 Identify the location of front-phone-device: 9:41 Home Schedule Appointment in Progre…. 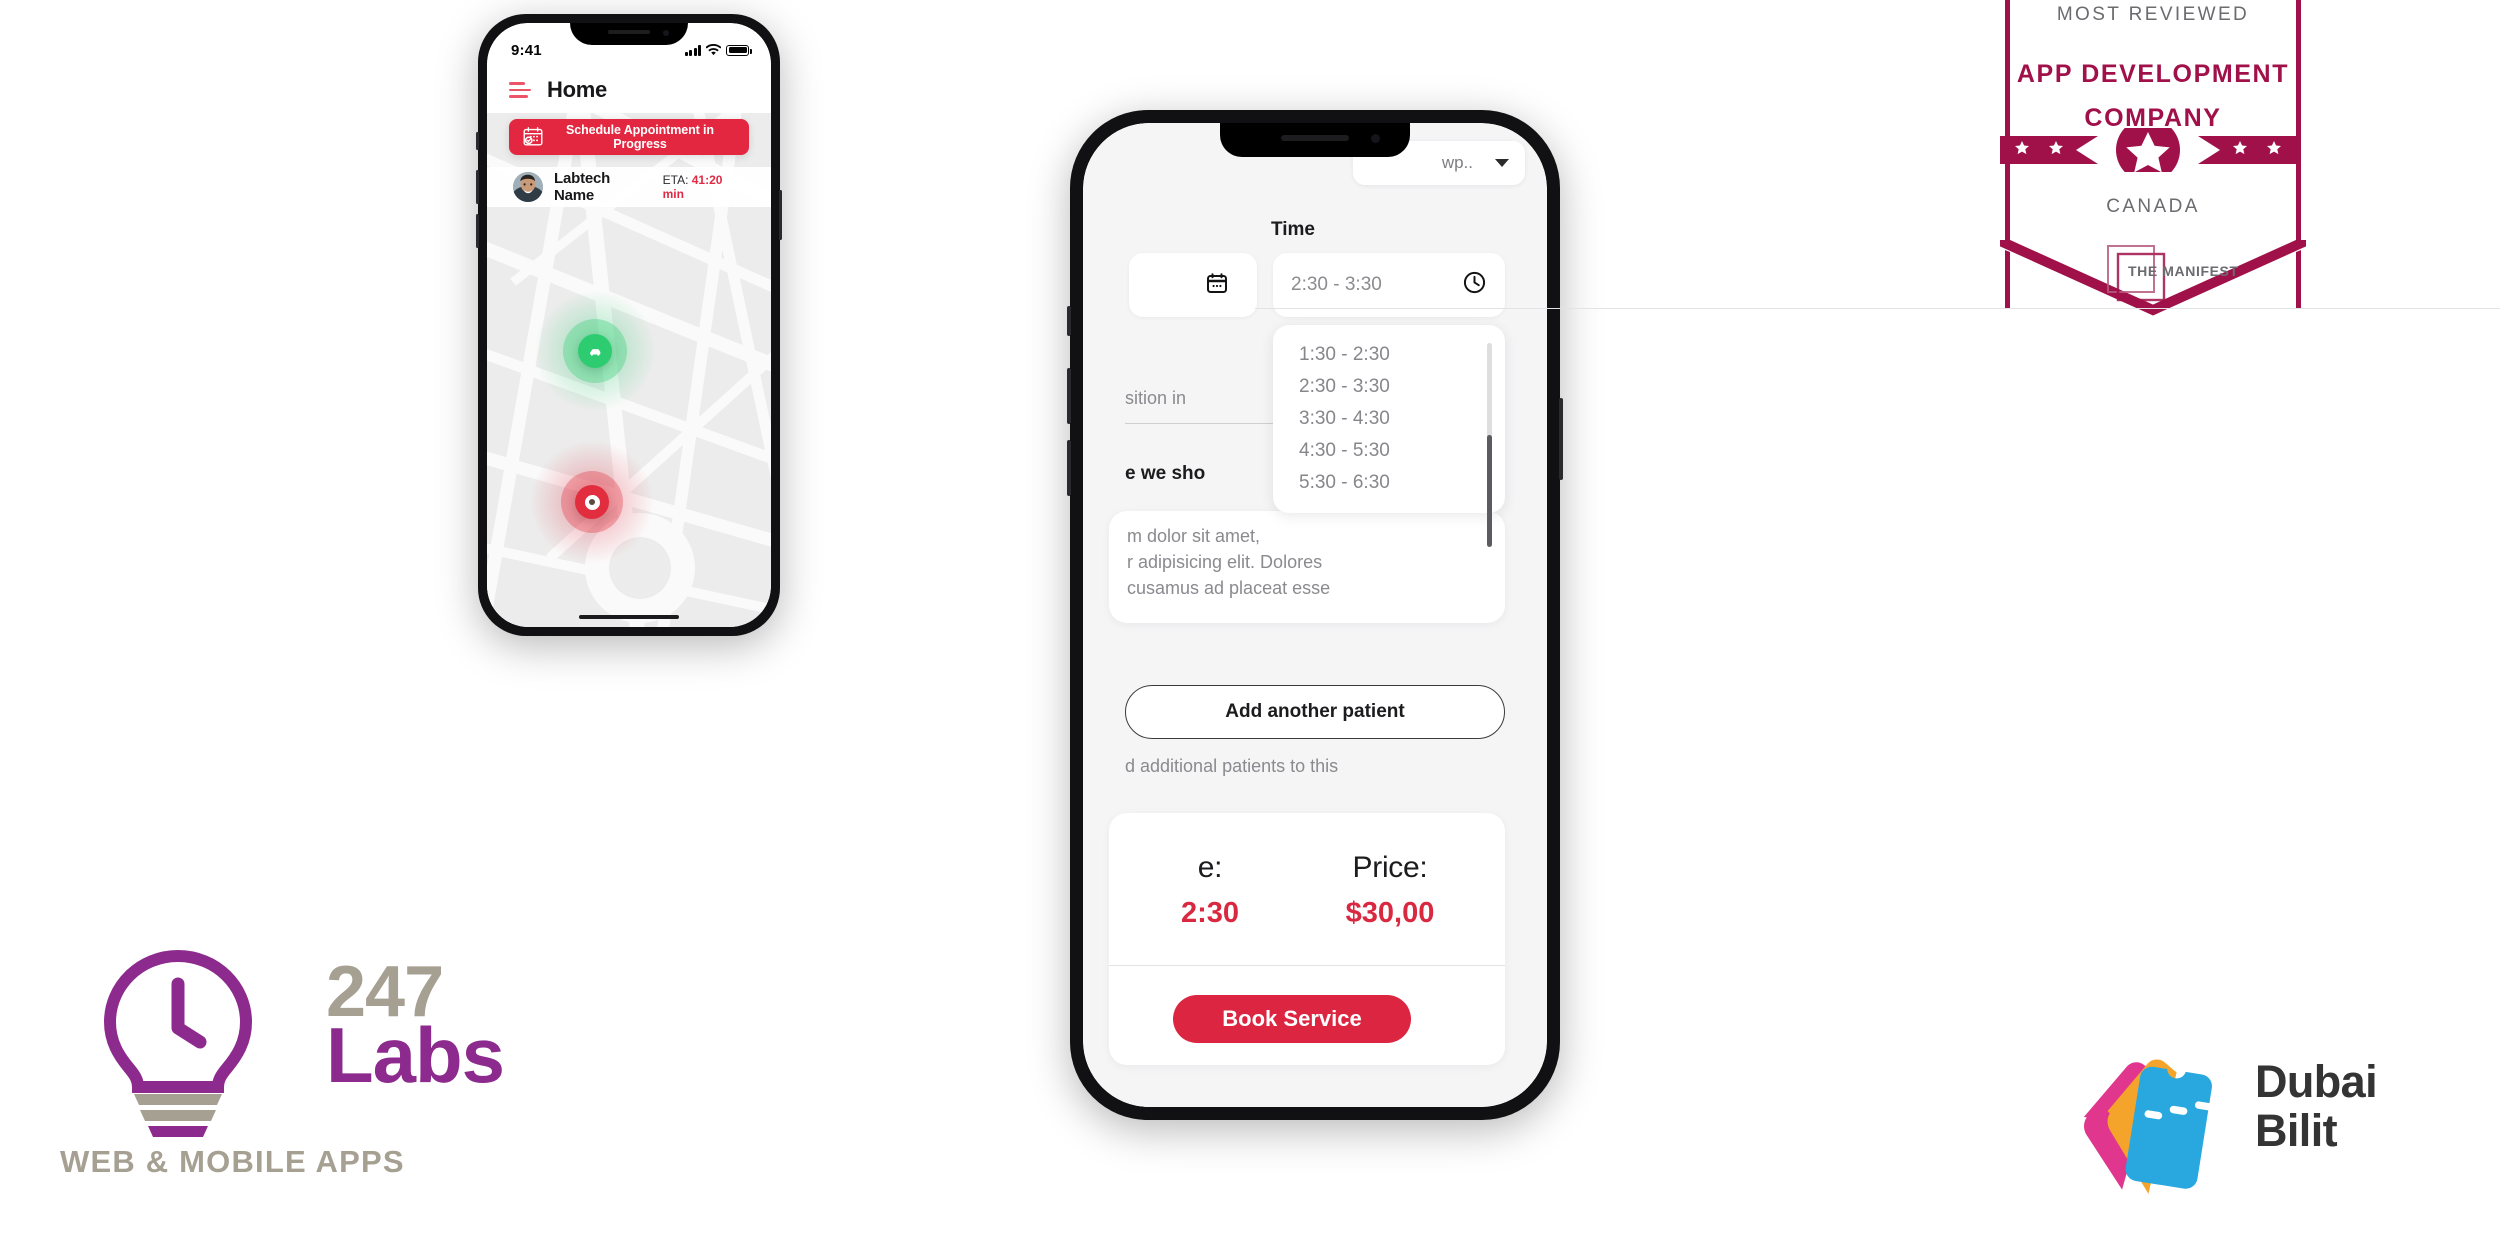
(629, 325).